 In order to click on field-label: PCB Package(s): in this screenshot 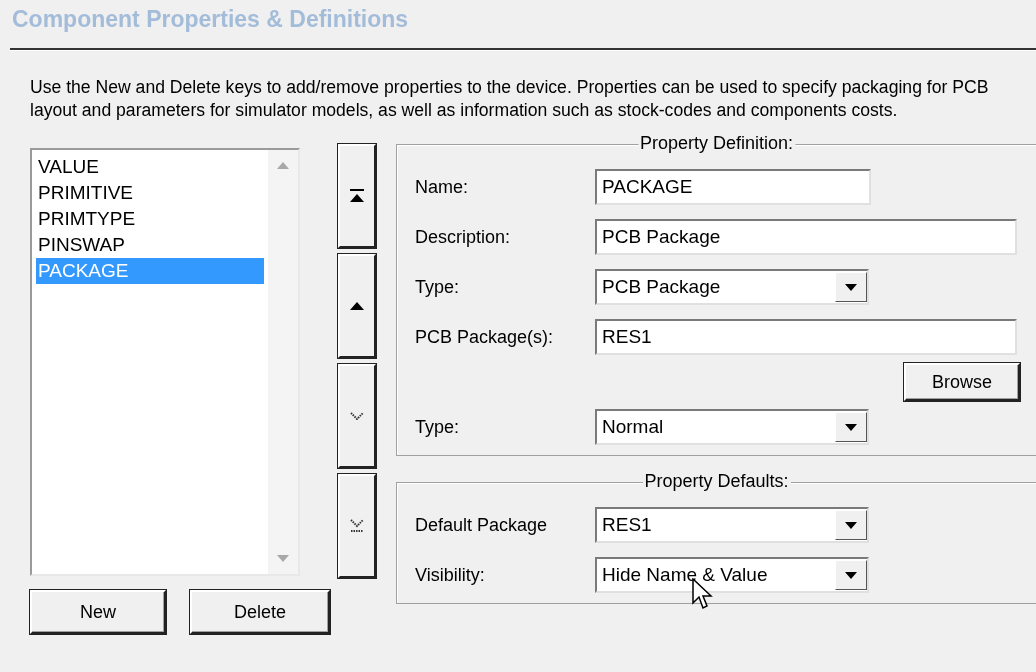, I will do `click(485, 337)`.